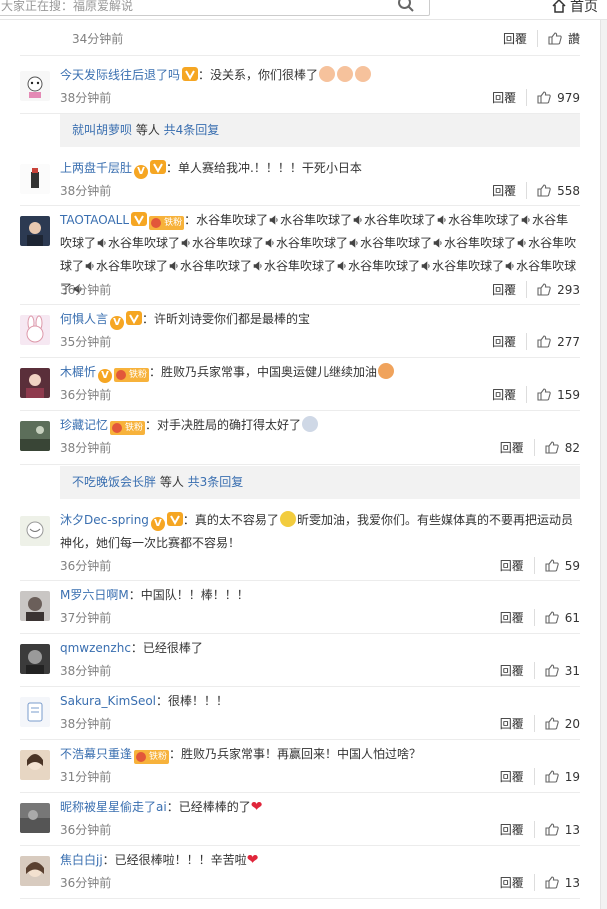  What do you see at coordinates (568, 290) in the screenshot?
I see `like-count: 293` at bounding box center [568, 290].